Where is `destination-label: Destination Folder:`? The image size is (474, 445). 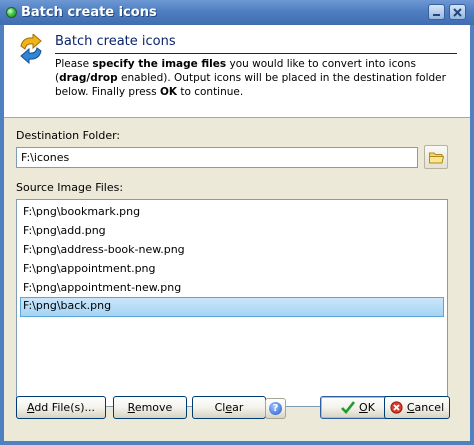 destination-label: Destination Folder: is located at coordinates (68, 135).